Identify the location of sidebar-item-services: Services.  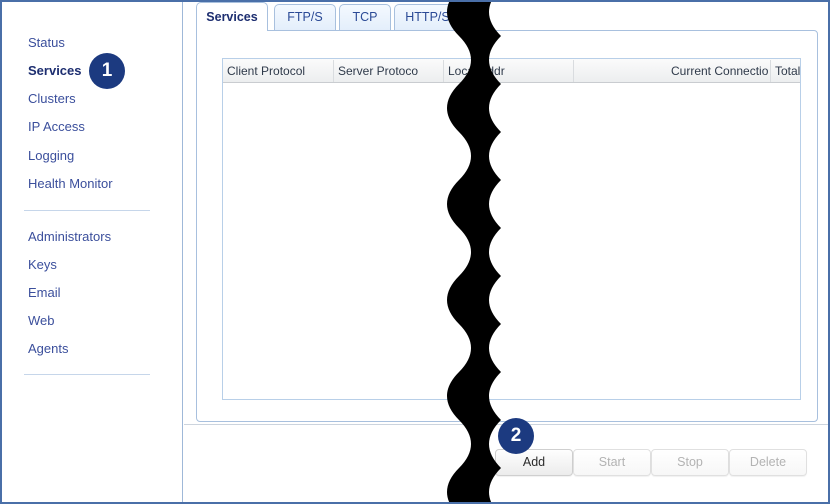
(42, 71).